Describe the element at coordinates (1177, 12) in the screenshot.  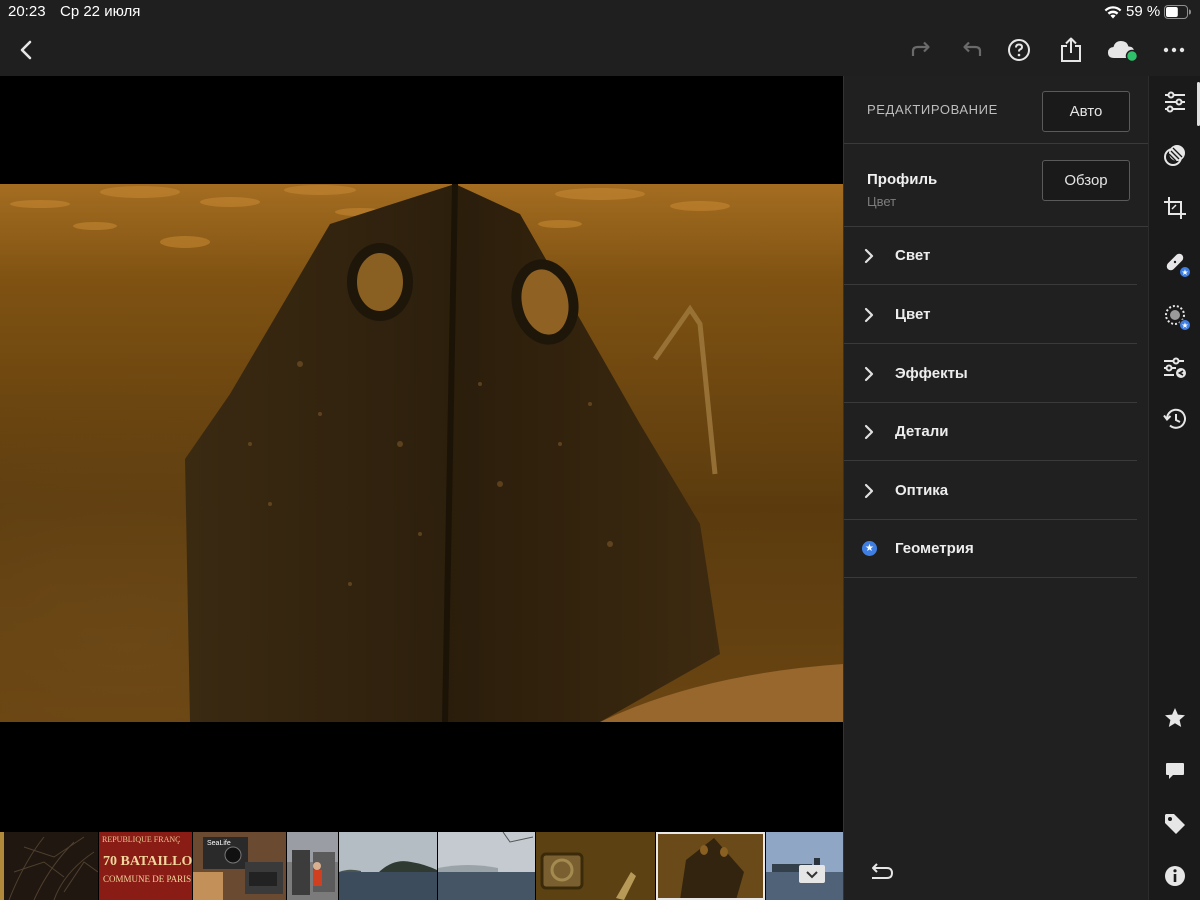
I see `battery-icon` at that location.